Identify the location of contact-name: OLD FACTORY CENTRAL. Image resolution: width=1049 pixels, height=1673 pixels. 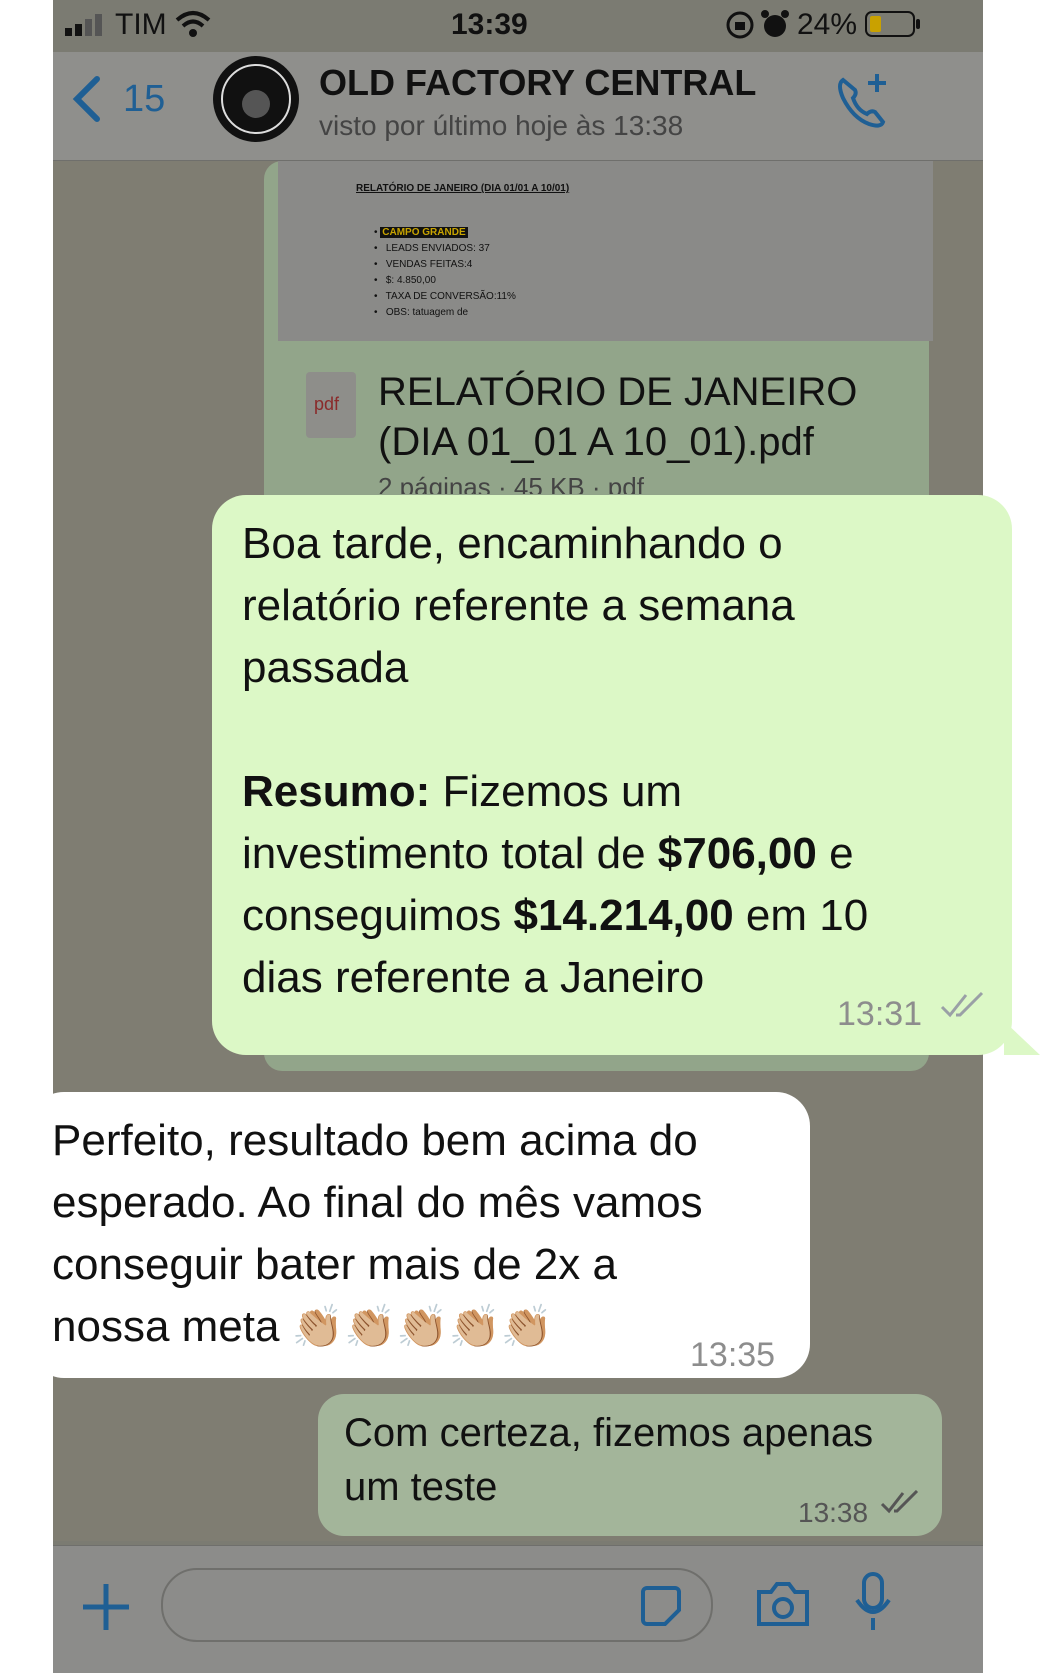
(537, 83).